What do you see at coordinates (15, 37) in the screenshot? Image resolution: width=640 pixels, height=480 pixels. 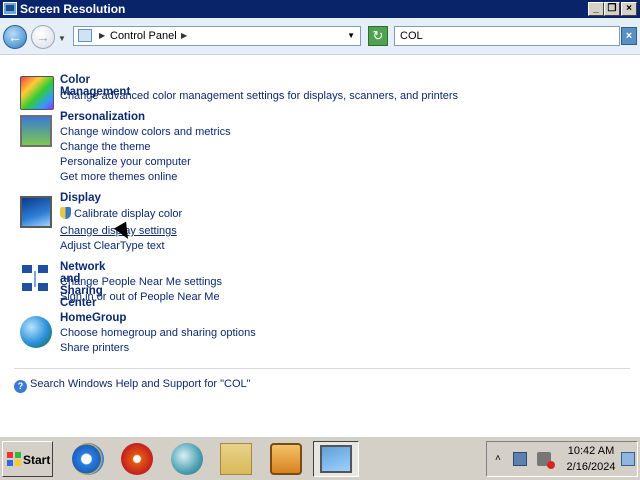 I see `back-button: ←` at bounding box center [15, 37].